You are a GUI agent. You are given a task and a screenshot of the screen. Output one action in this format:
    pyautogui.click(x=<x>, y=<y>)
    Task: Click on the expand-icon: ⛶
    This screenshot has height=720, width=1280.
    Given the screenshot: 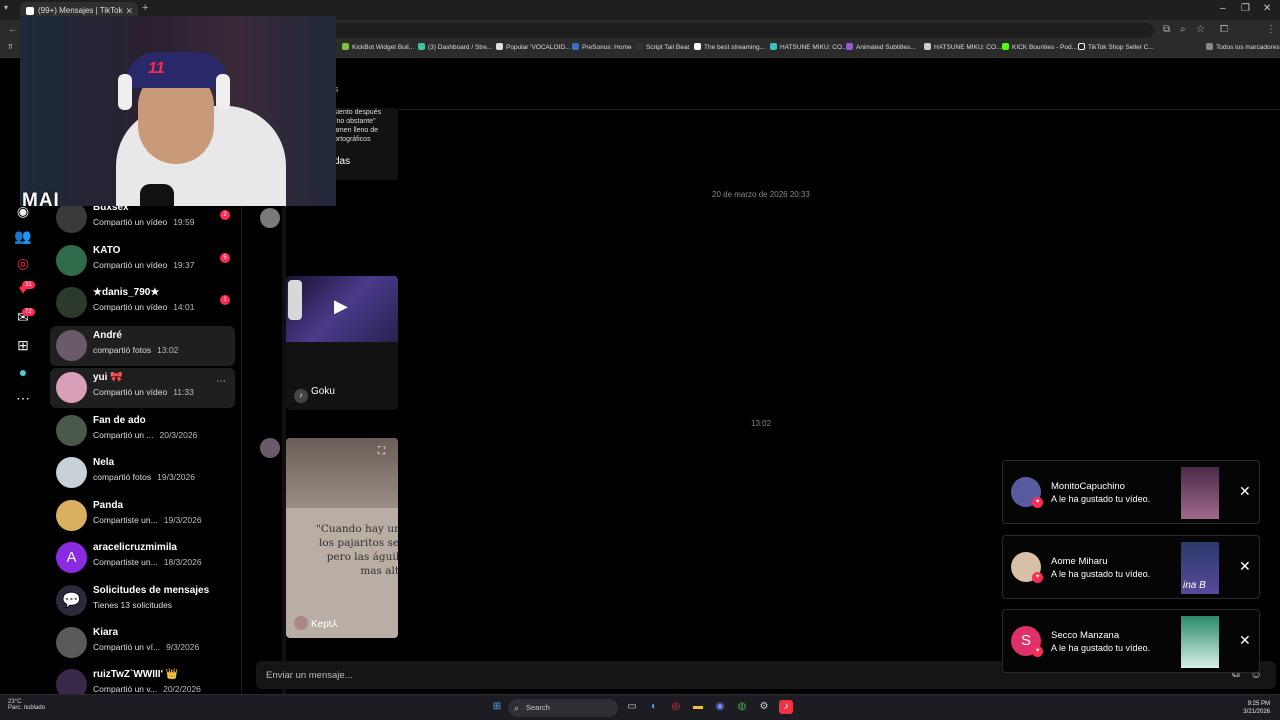 What is the action you would take?
    pyautogui.click(x=381, y=451)
    